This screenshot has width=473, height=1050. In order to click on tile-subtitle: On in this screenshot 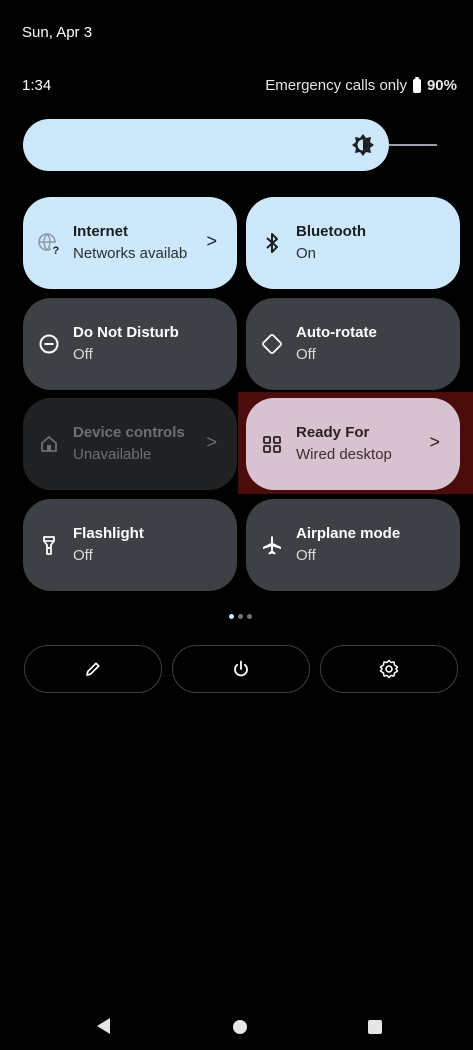, I will do `click(306, 253)`.